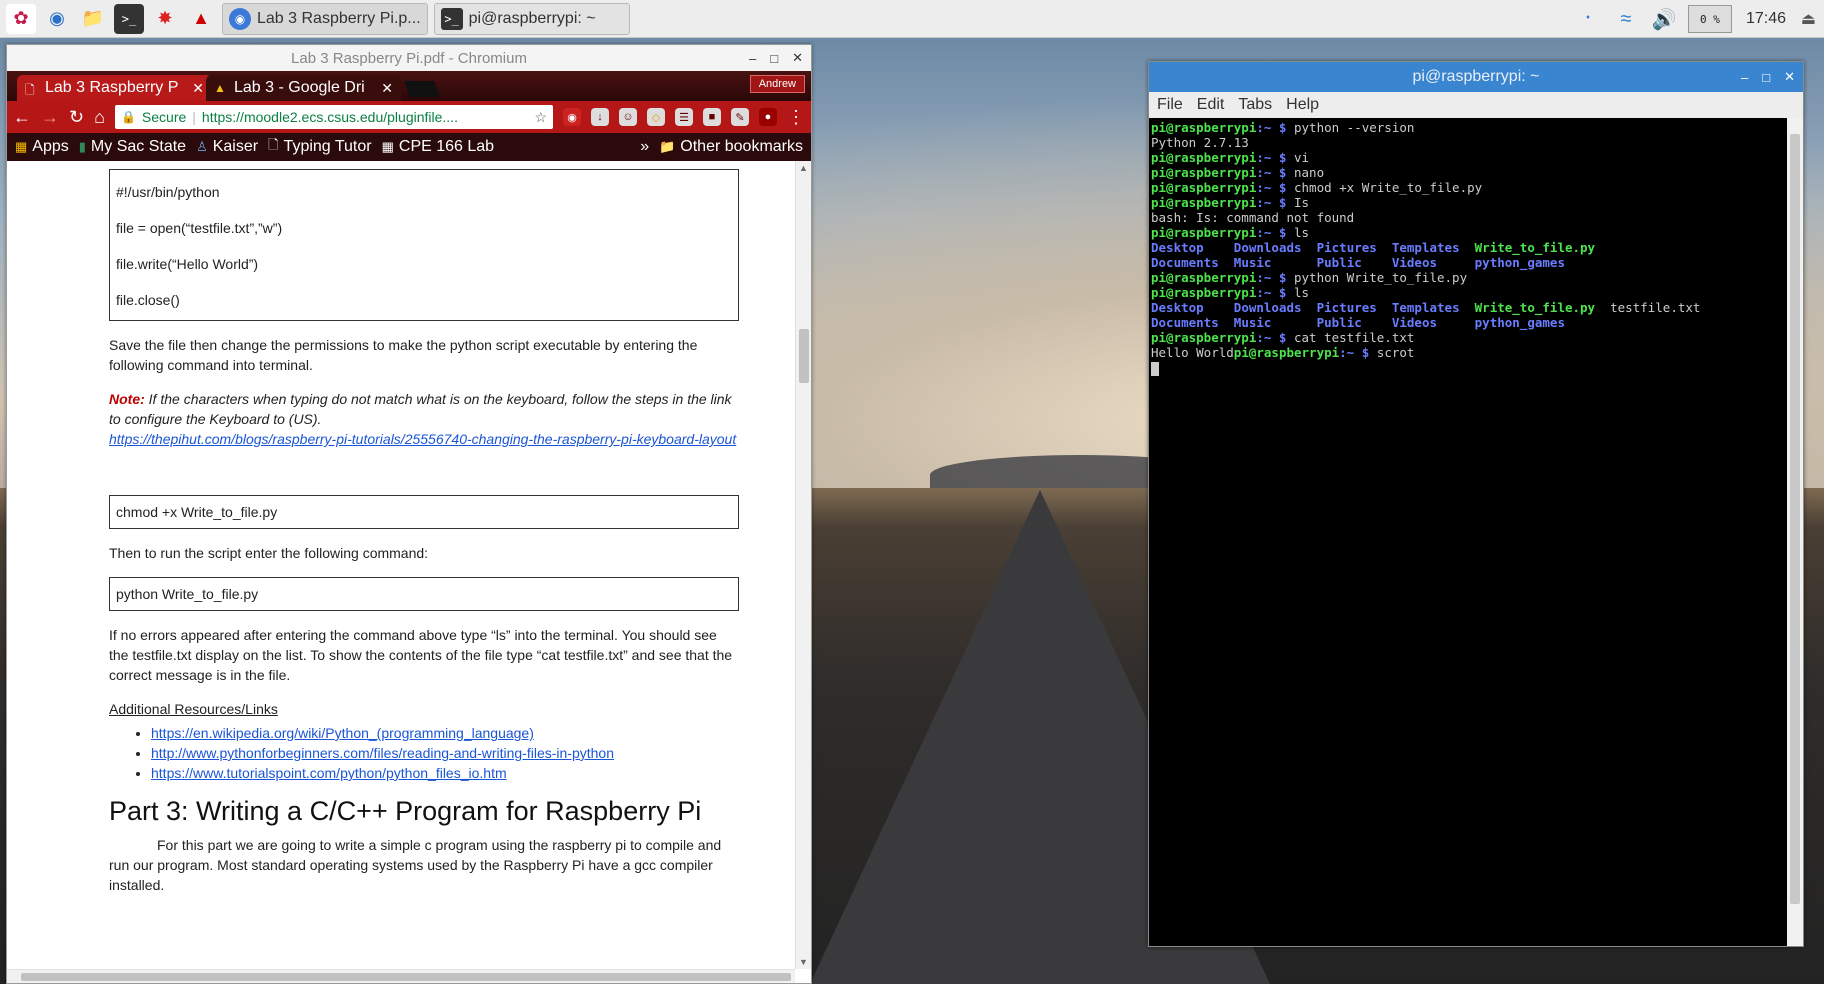 The width and height of the screenshot is (1824, 984). What do you see at coordinates (127, 399) in the screenshot?
I see `note-label: Note:` at bounding box center [127, 399].